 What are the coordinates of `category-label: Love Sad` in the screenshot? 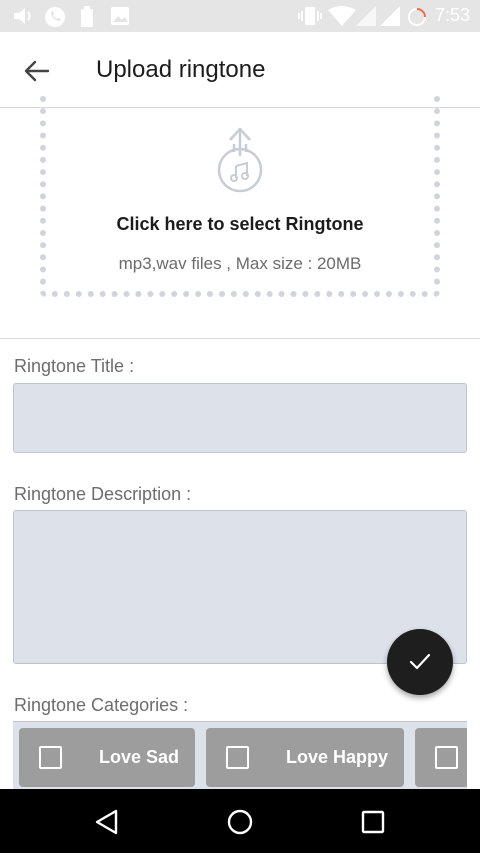 It's located at (139, 757).